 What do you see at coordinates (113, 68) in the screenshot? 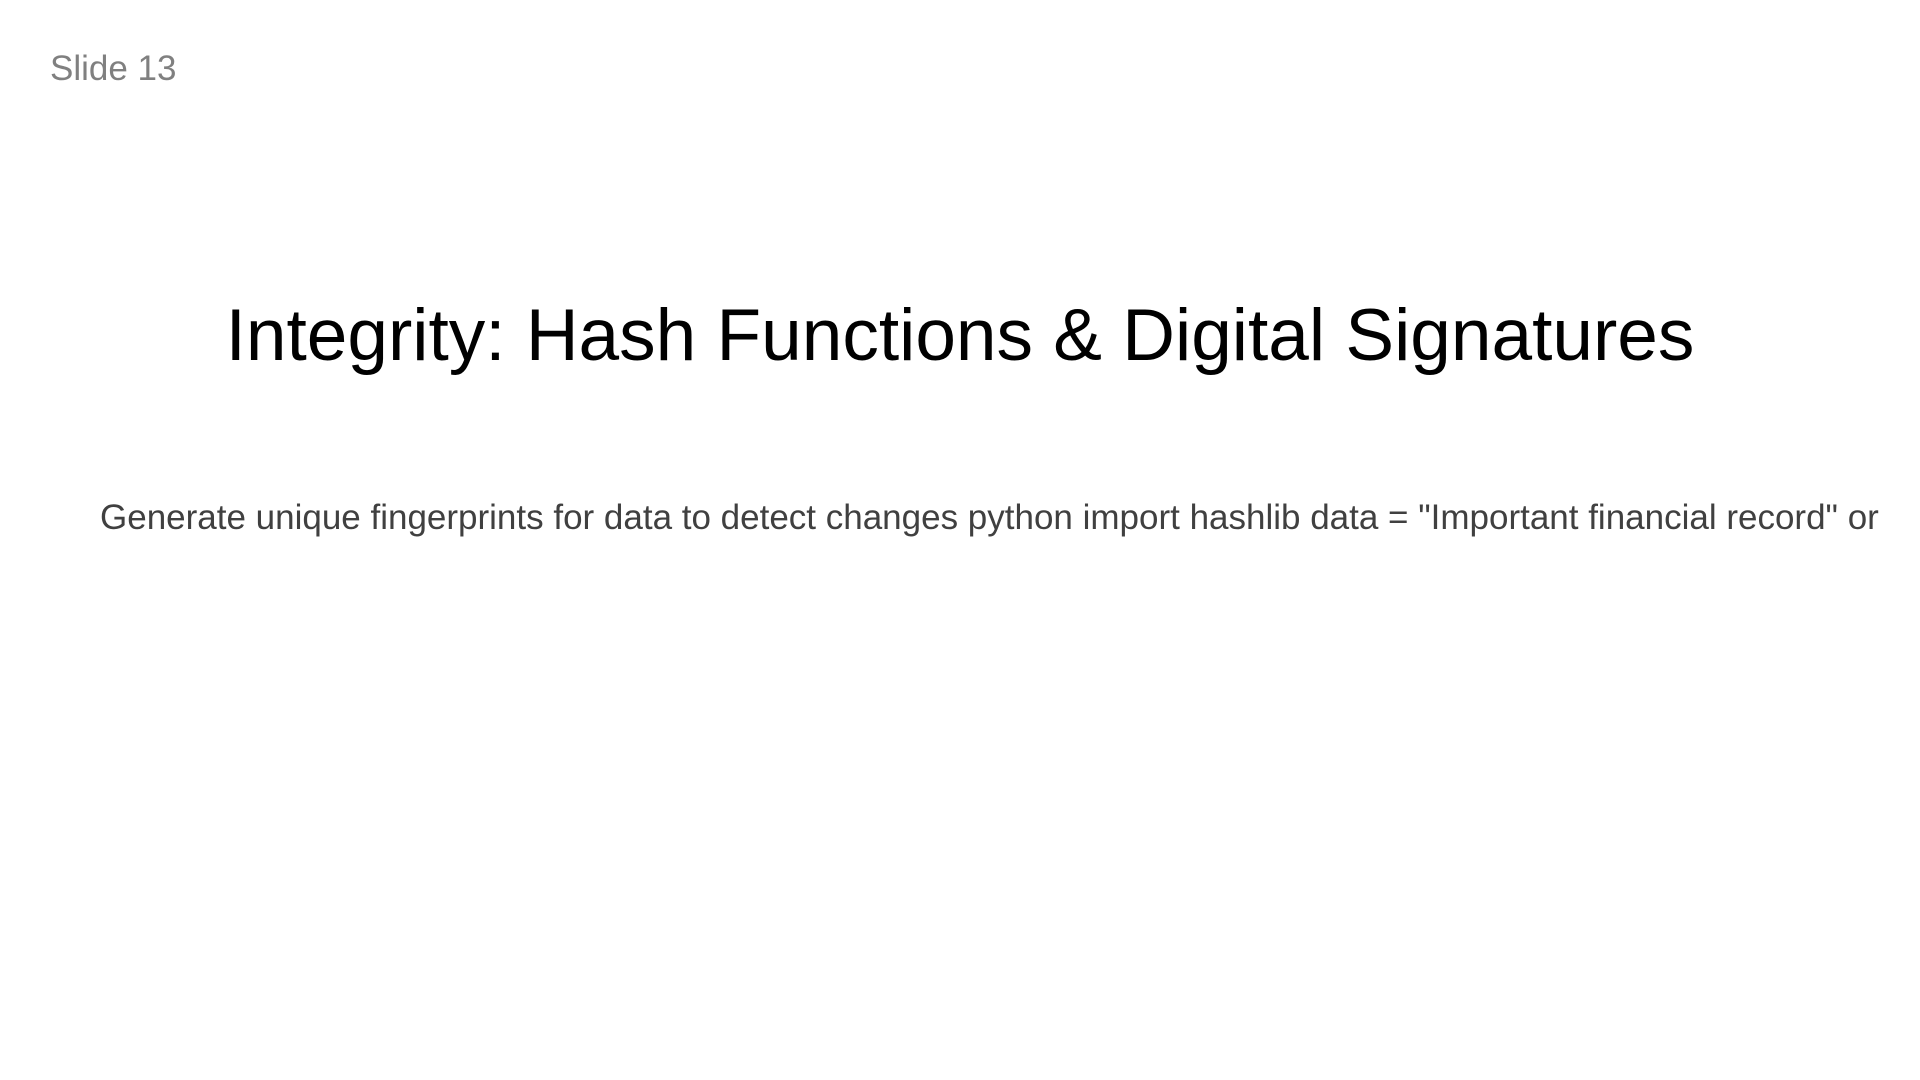
I see `slide-number: Slide 13` at bounding box center [113, 68].